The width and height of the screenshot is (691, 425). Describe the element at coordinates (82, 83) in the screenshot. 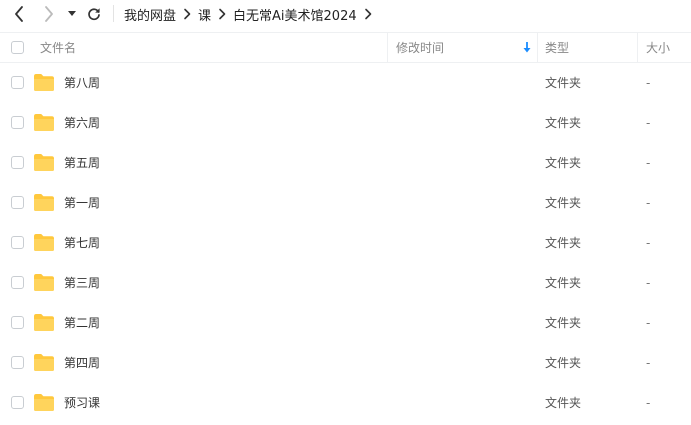

I see `file-name: 第八周` at that location.